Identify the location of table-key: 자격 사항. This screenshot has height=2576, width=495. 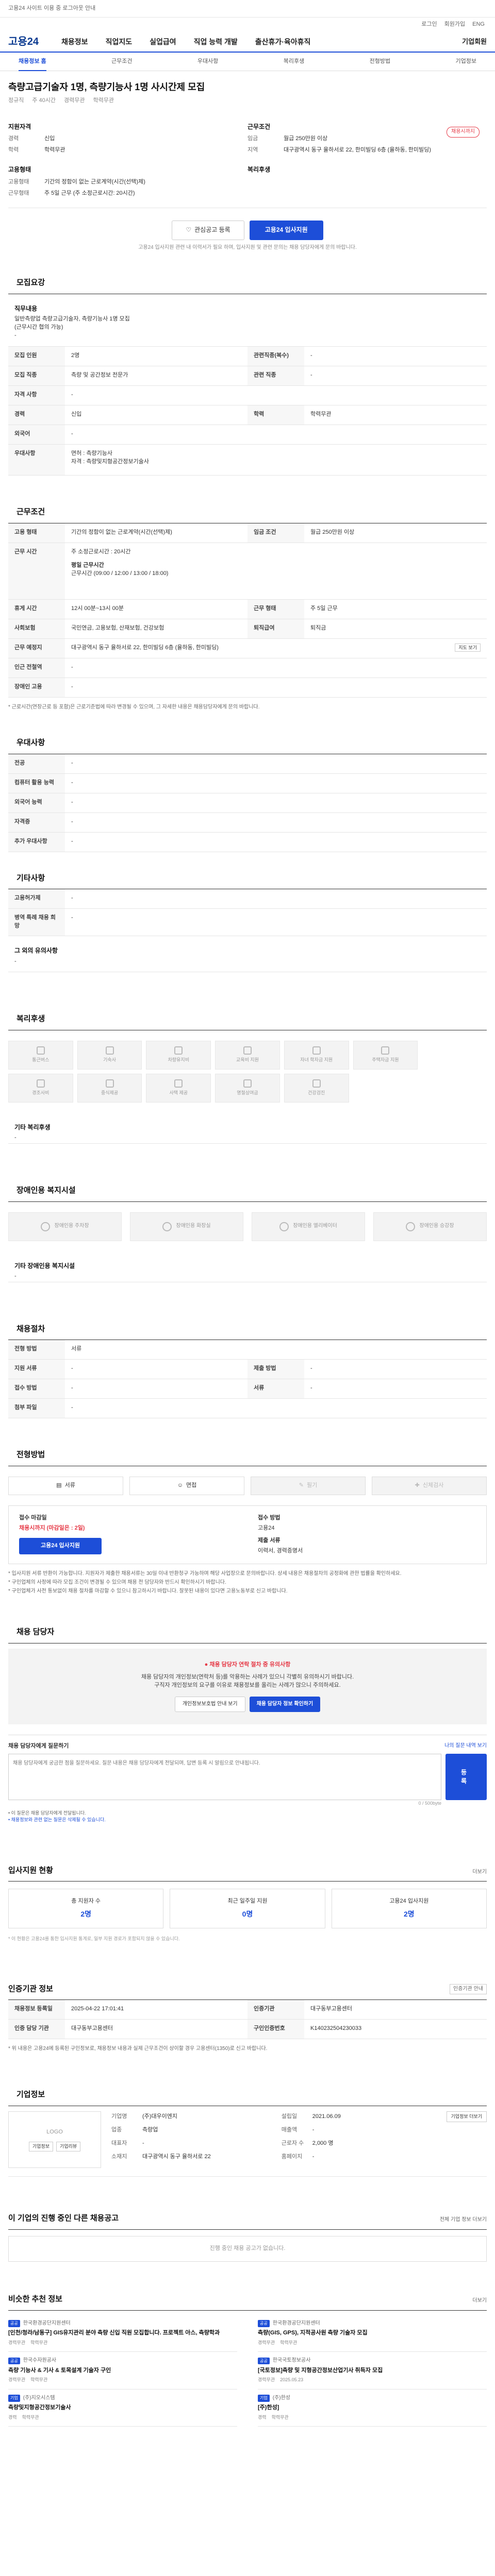
(37, 395).